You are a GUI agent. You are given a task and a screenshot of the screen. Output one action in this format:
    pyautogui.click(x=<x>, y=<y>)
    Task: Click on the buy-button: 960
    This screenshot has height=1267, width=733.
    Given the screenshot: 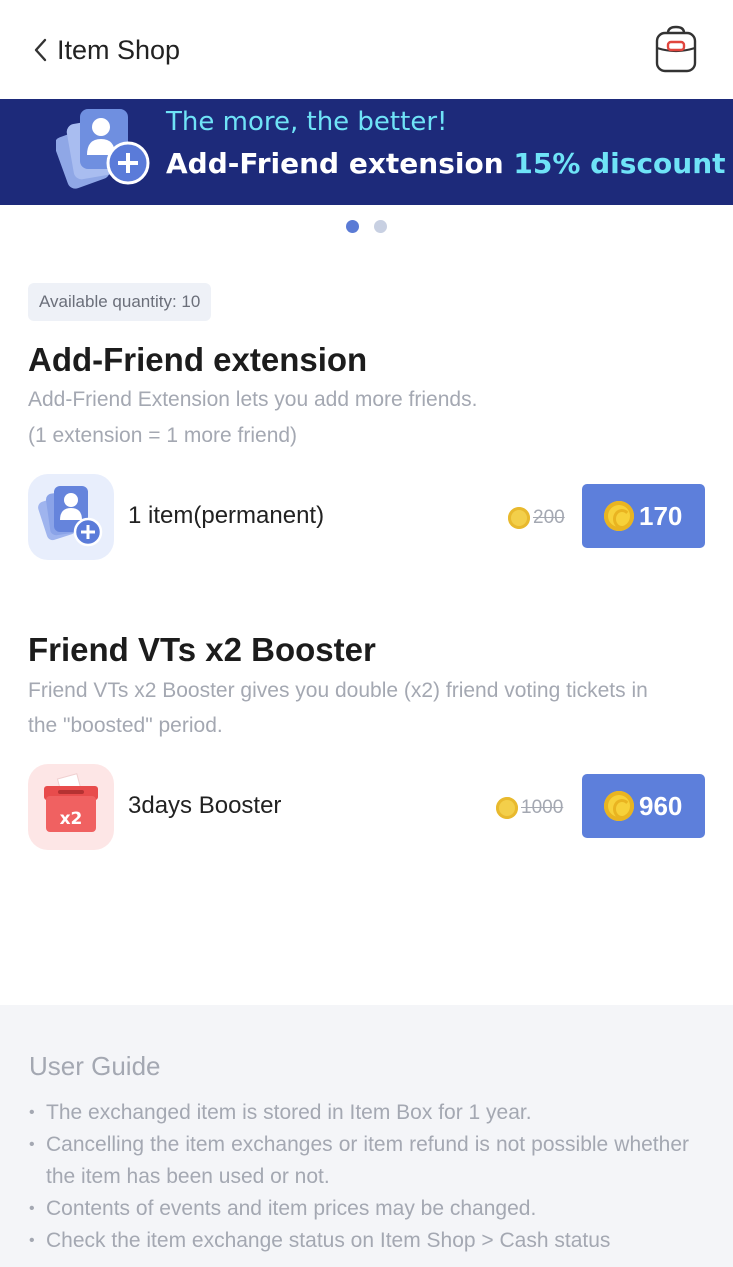 What is the action you would take?
    pyautogui.click(x=643, y=806)
    